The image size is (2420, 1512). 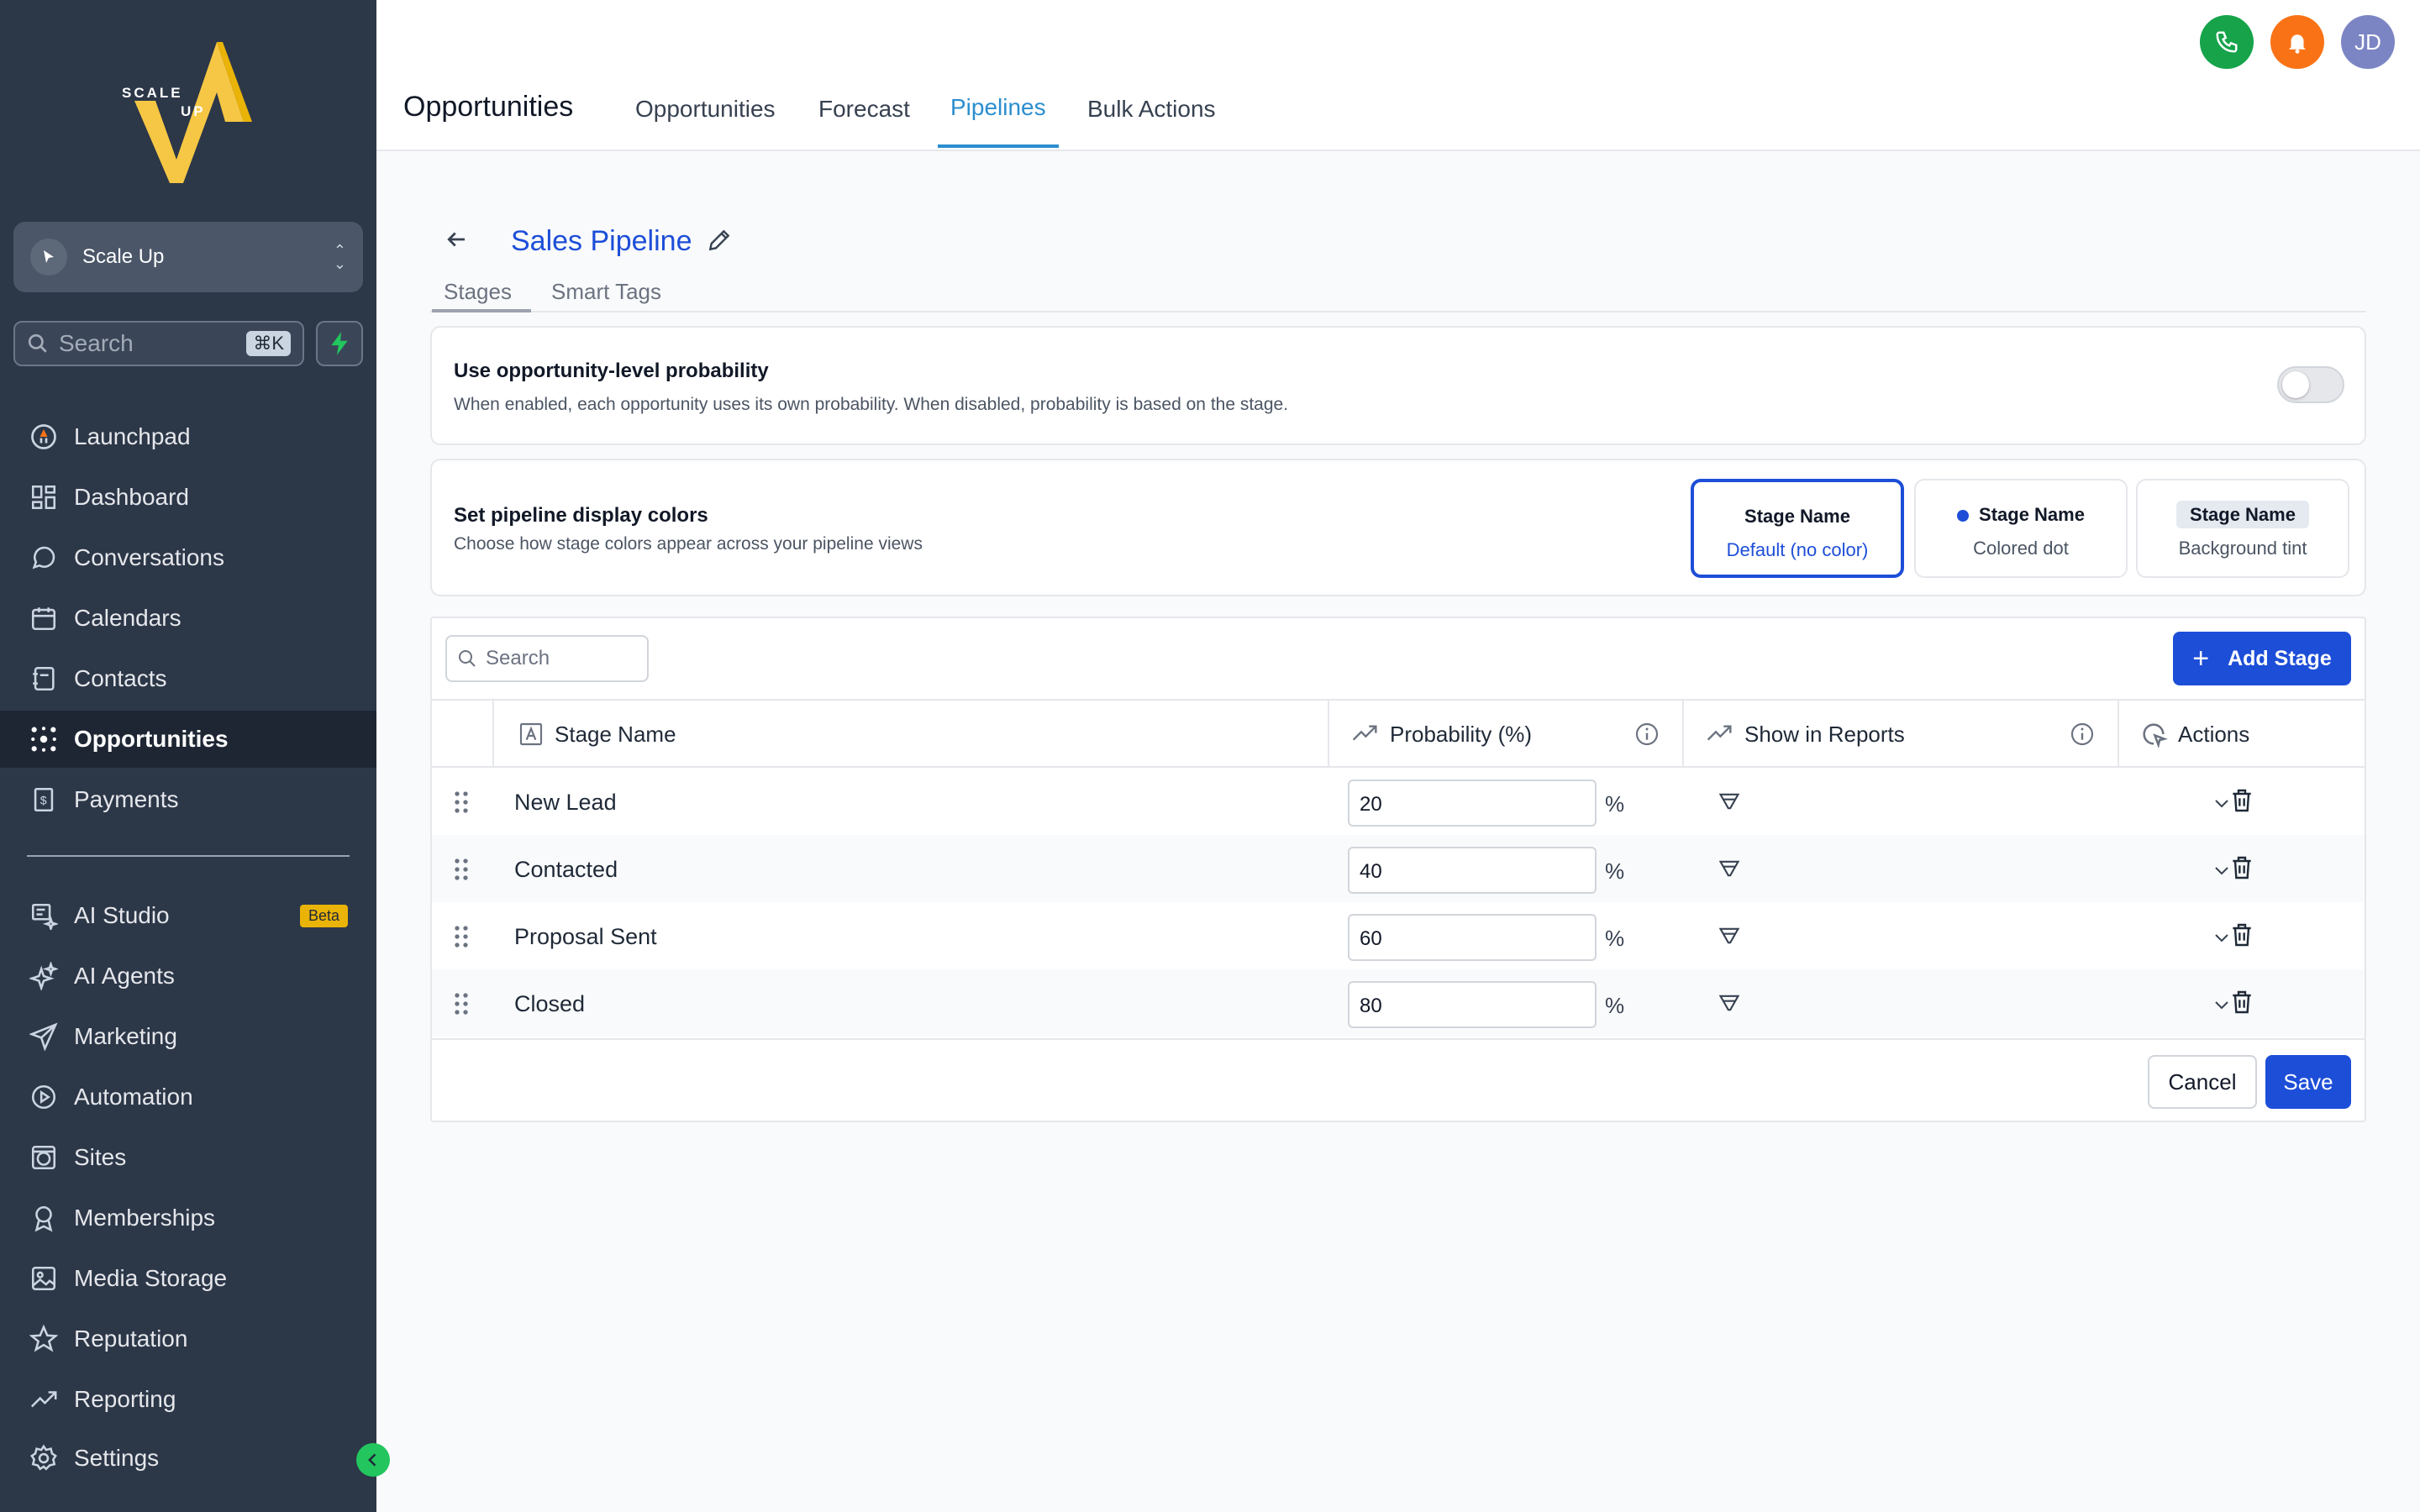 What do you see at coordinates (188, 678) in the screenshot?
I see `sidebar-item-contacts: Contacts` at bounding box center [188, 678].